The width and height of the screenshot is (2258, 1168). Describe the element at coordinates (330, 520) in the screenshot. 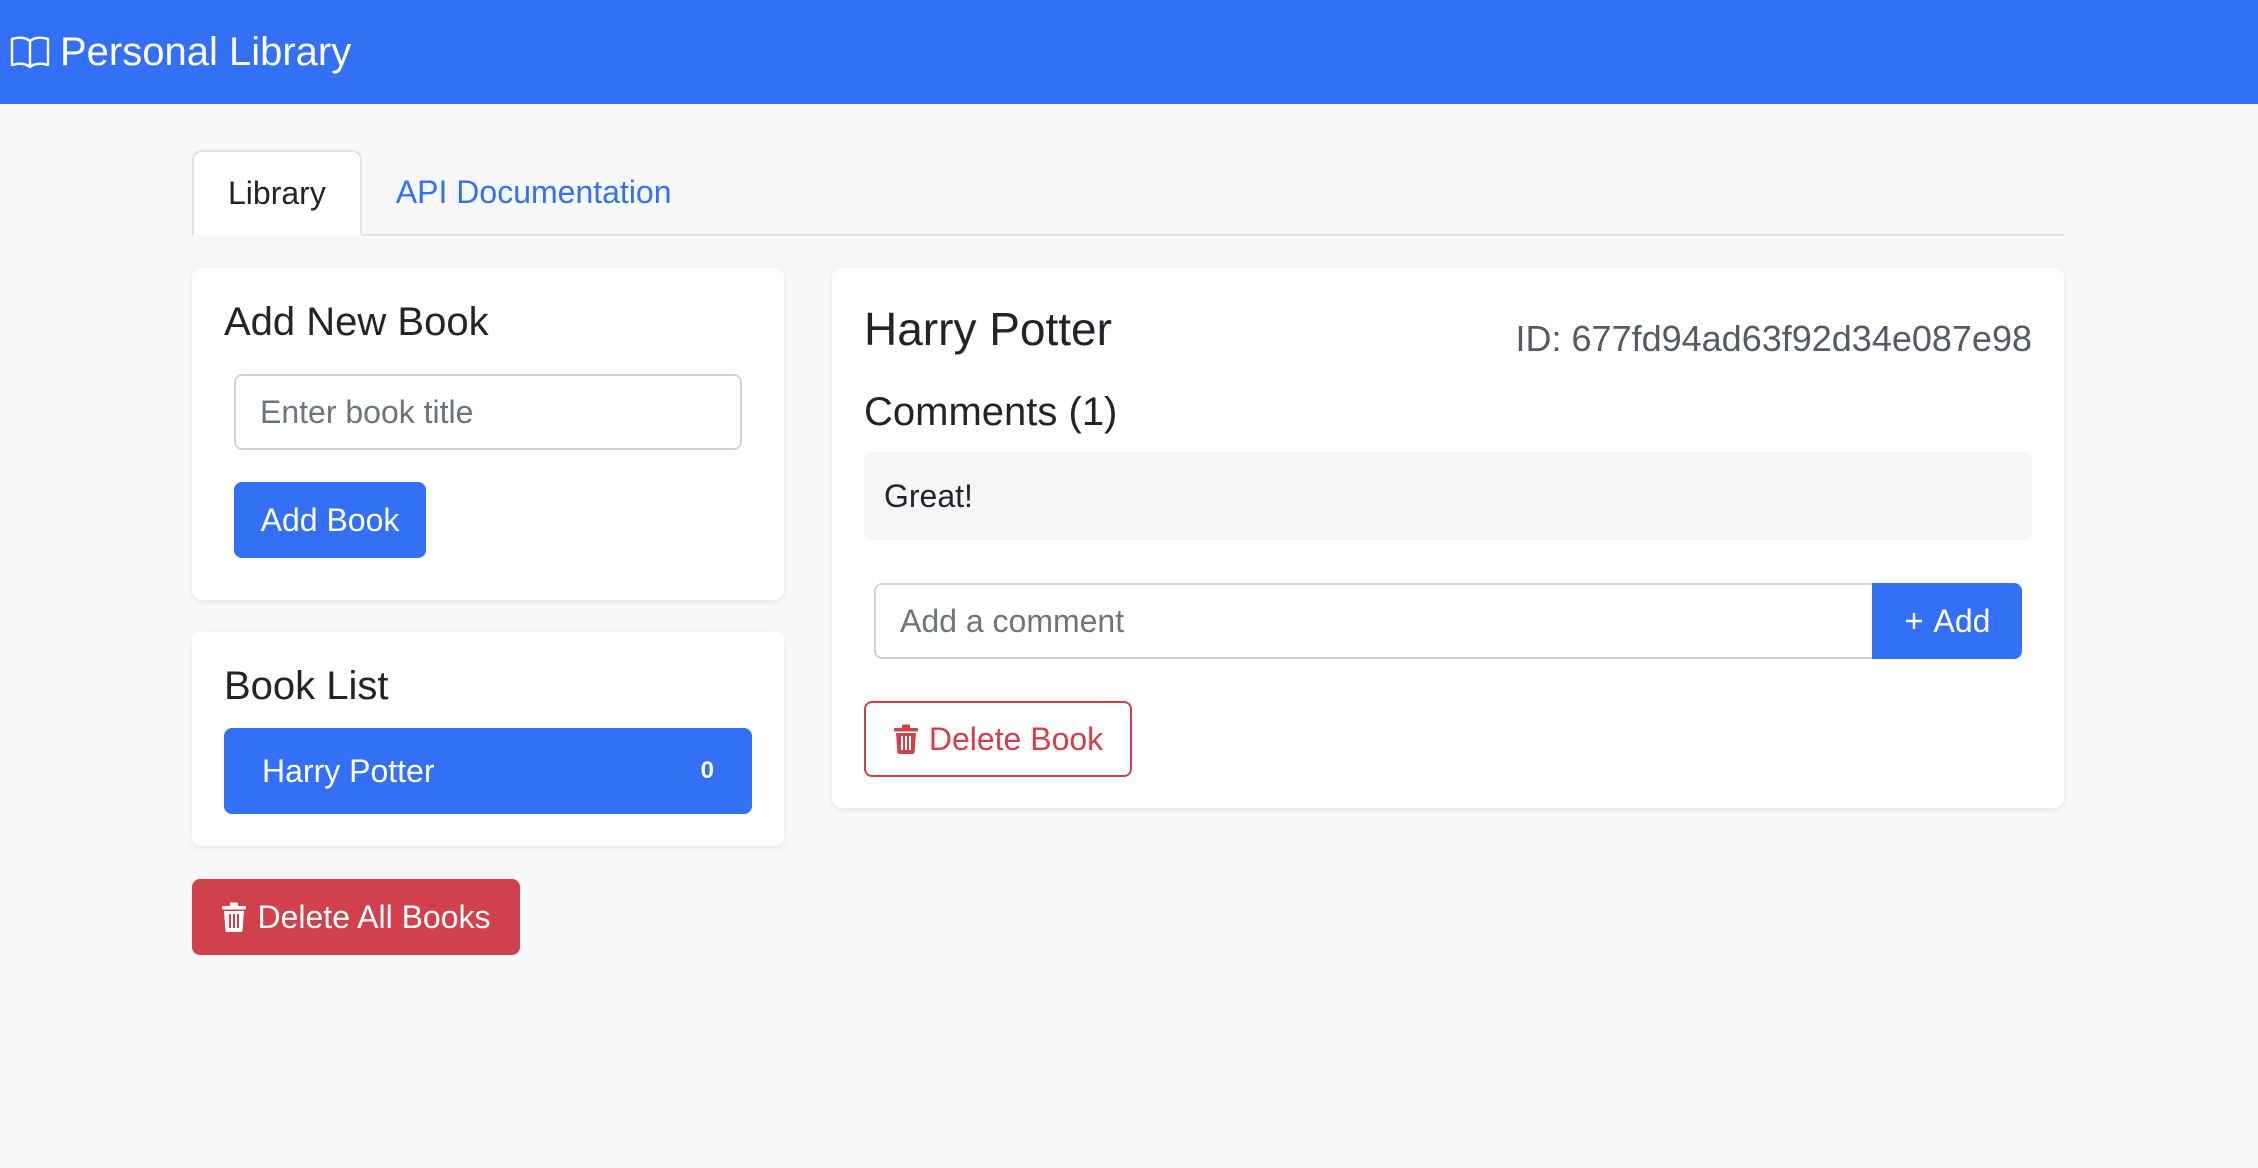

I see `add-book-button: Add Book` at that location.